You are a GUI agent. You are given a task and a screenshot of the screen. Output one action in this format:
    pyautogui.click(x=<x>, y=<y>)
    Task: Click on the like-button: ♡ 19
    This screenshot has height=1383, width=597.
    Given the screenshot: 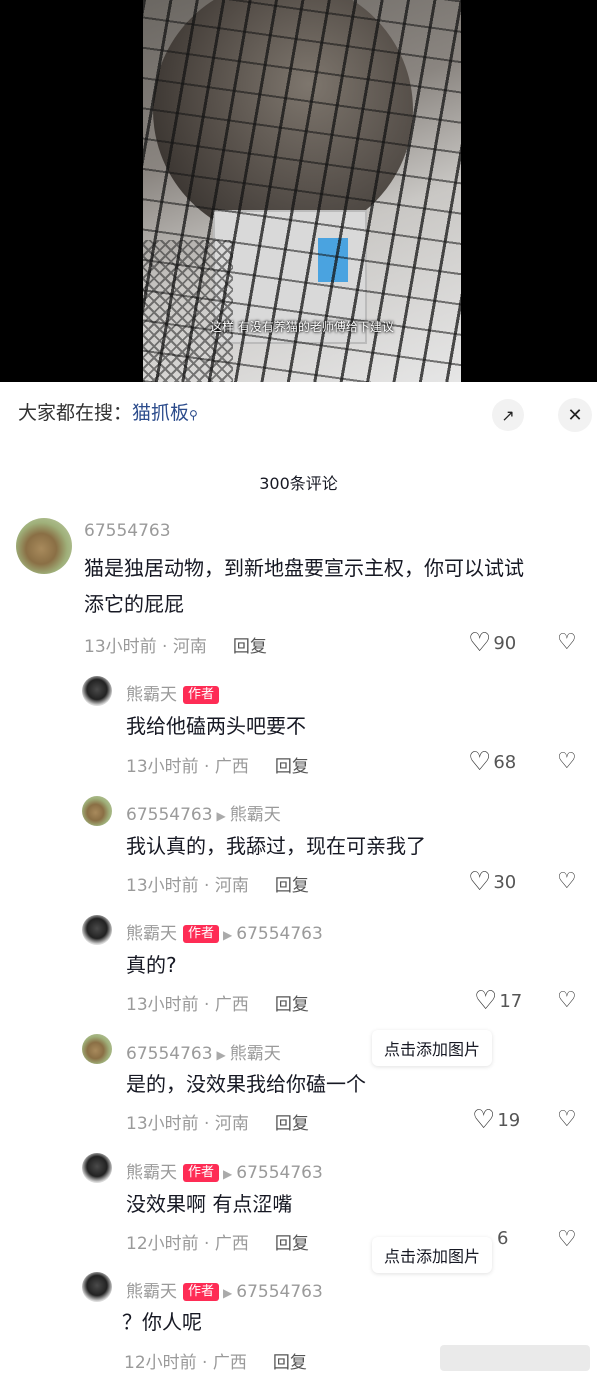 What is the action you would take?
    pyautogui.click(x=496, y=1120)
    